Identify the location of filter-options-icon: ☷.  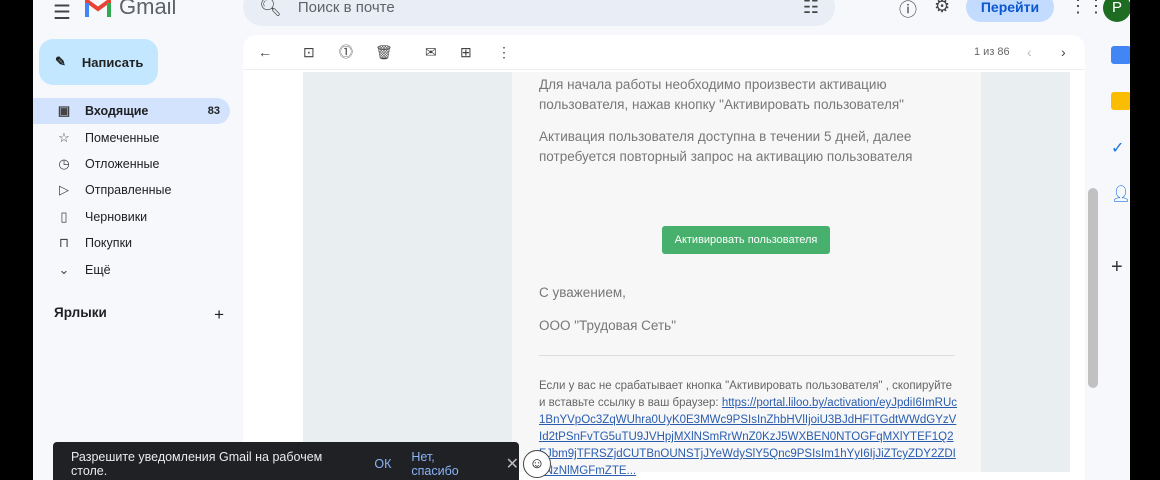
(811, 9).